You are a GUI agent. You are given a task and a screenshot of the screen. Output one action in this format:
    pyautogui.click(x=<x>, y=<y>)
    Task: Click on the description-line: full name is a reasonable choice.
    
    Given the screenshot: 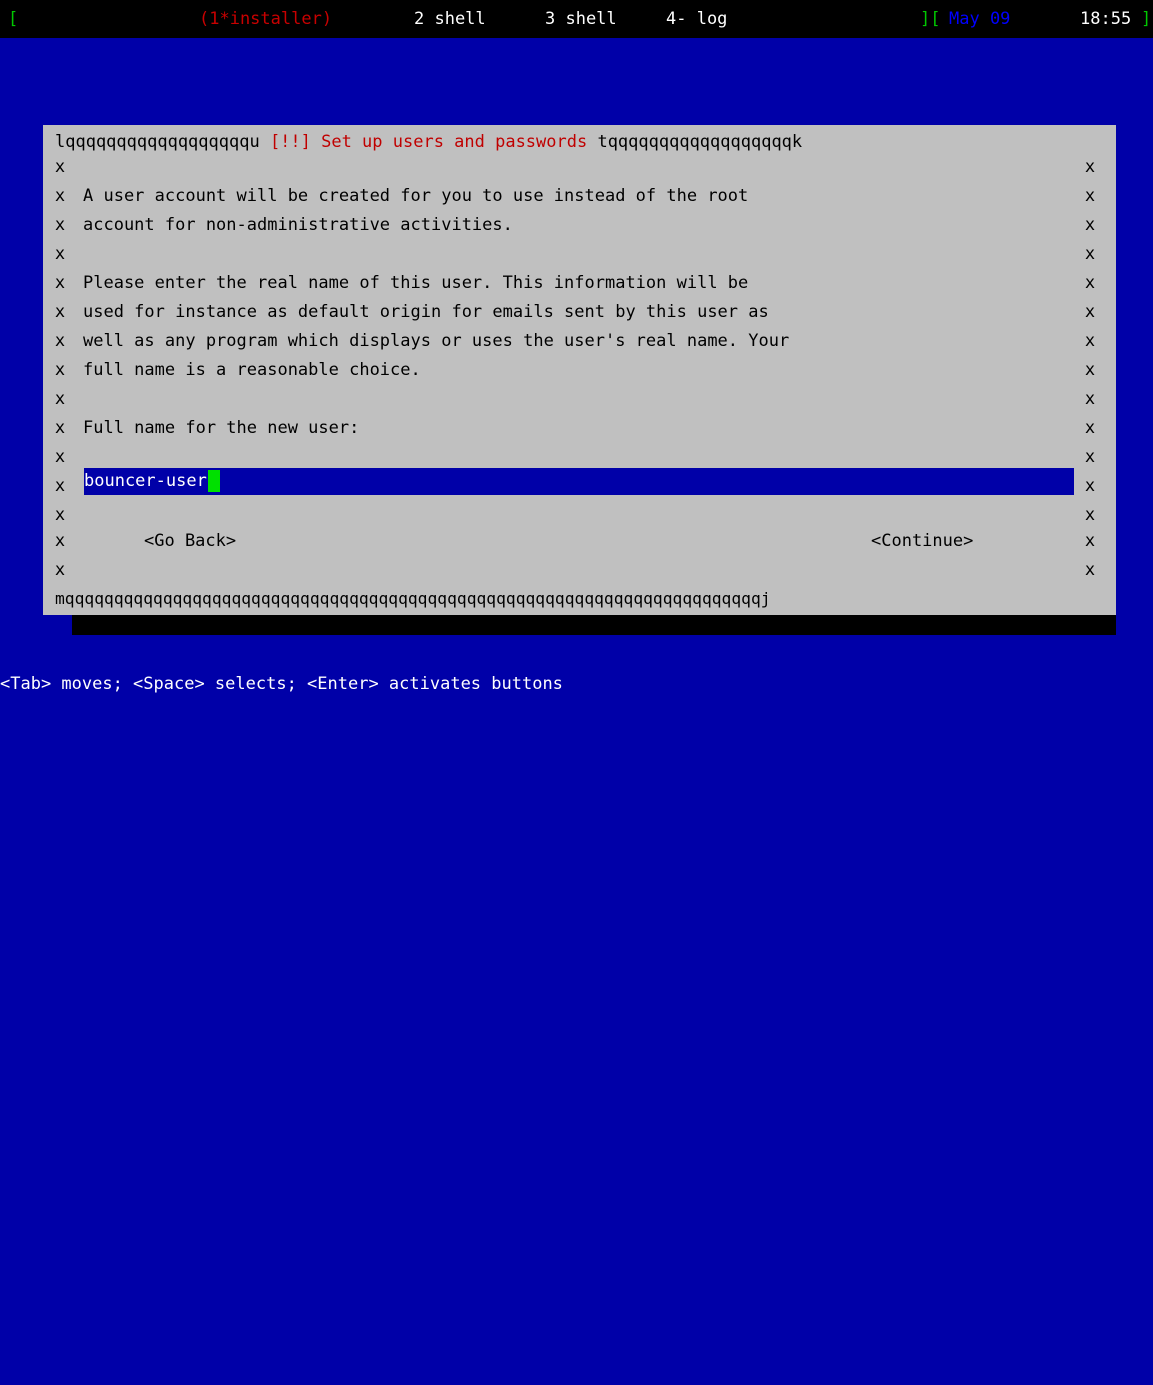 What is the action you would take?
    pyautogui.click(x=252, y=370)
    